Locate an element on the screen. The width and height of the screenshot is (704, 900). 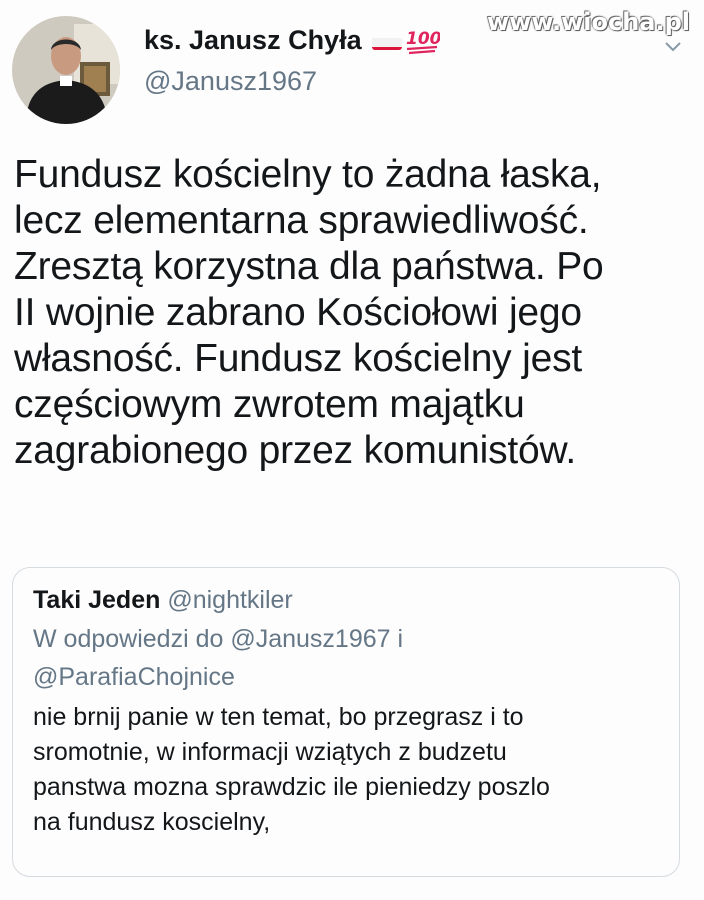
reply-to-line-1: W odpowiedzi do @Janusz1967 i is located at coordinates (346, 639).